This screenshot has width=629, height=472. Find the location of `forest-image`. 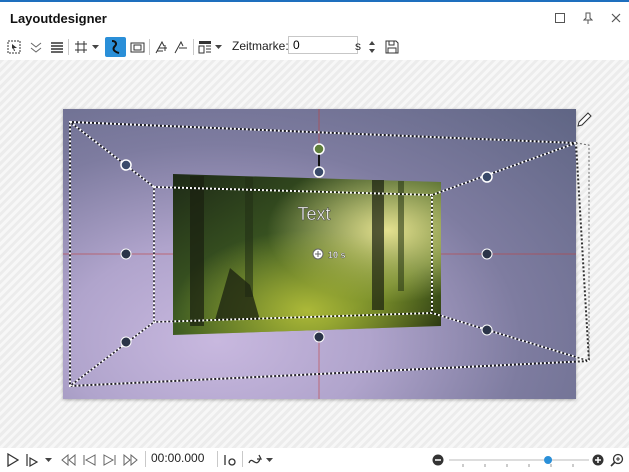

forest-image is located at coordinates (307, 254).